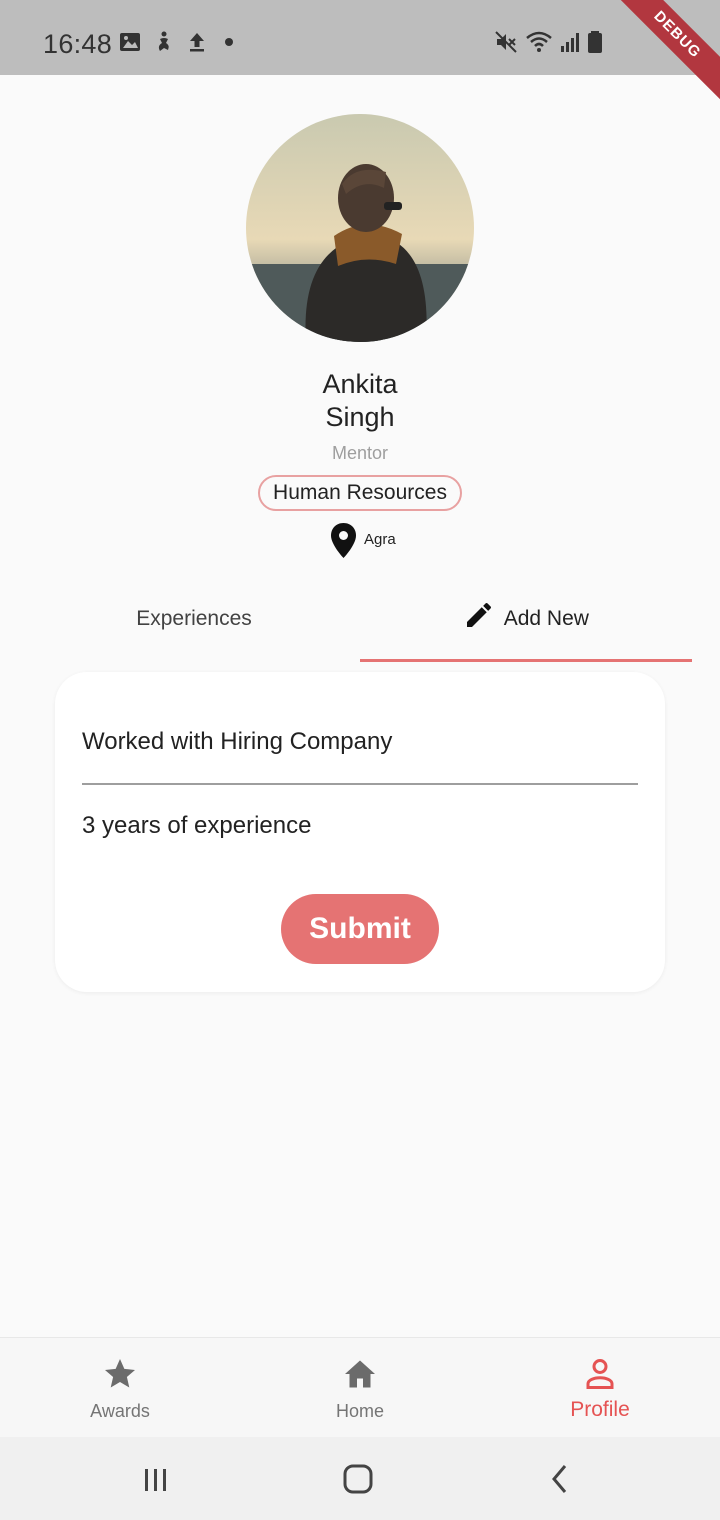 This screenshot has width=720, height=1520. What do you see at coordinates (360, 784) in the screenshot?
I see `field-underline` at bounding box center [360, 784].